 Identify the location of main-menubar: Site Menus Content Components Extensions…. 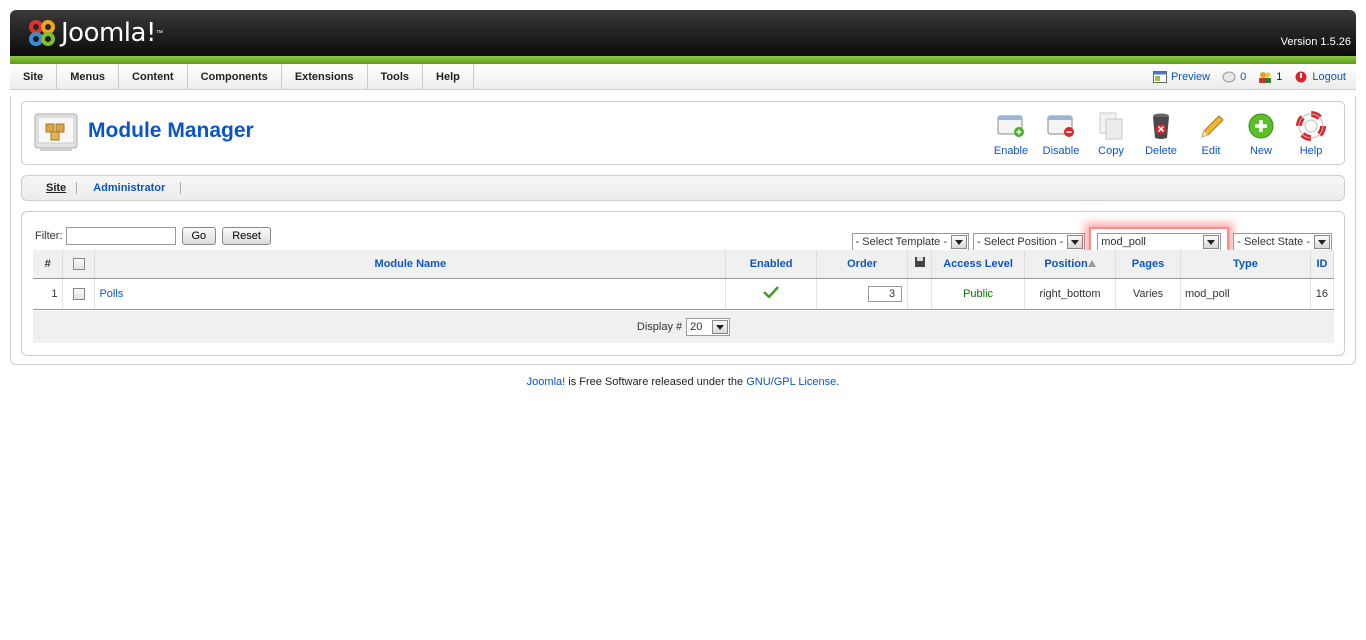
(683, 77).